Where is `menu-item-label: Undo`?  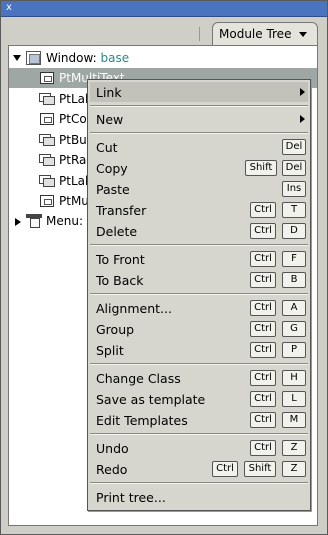
menu-item-label: Undo is located at coordinates (112, 448).